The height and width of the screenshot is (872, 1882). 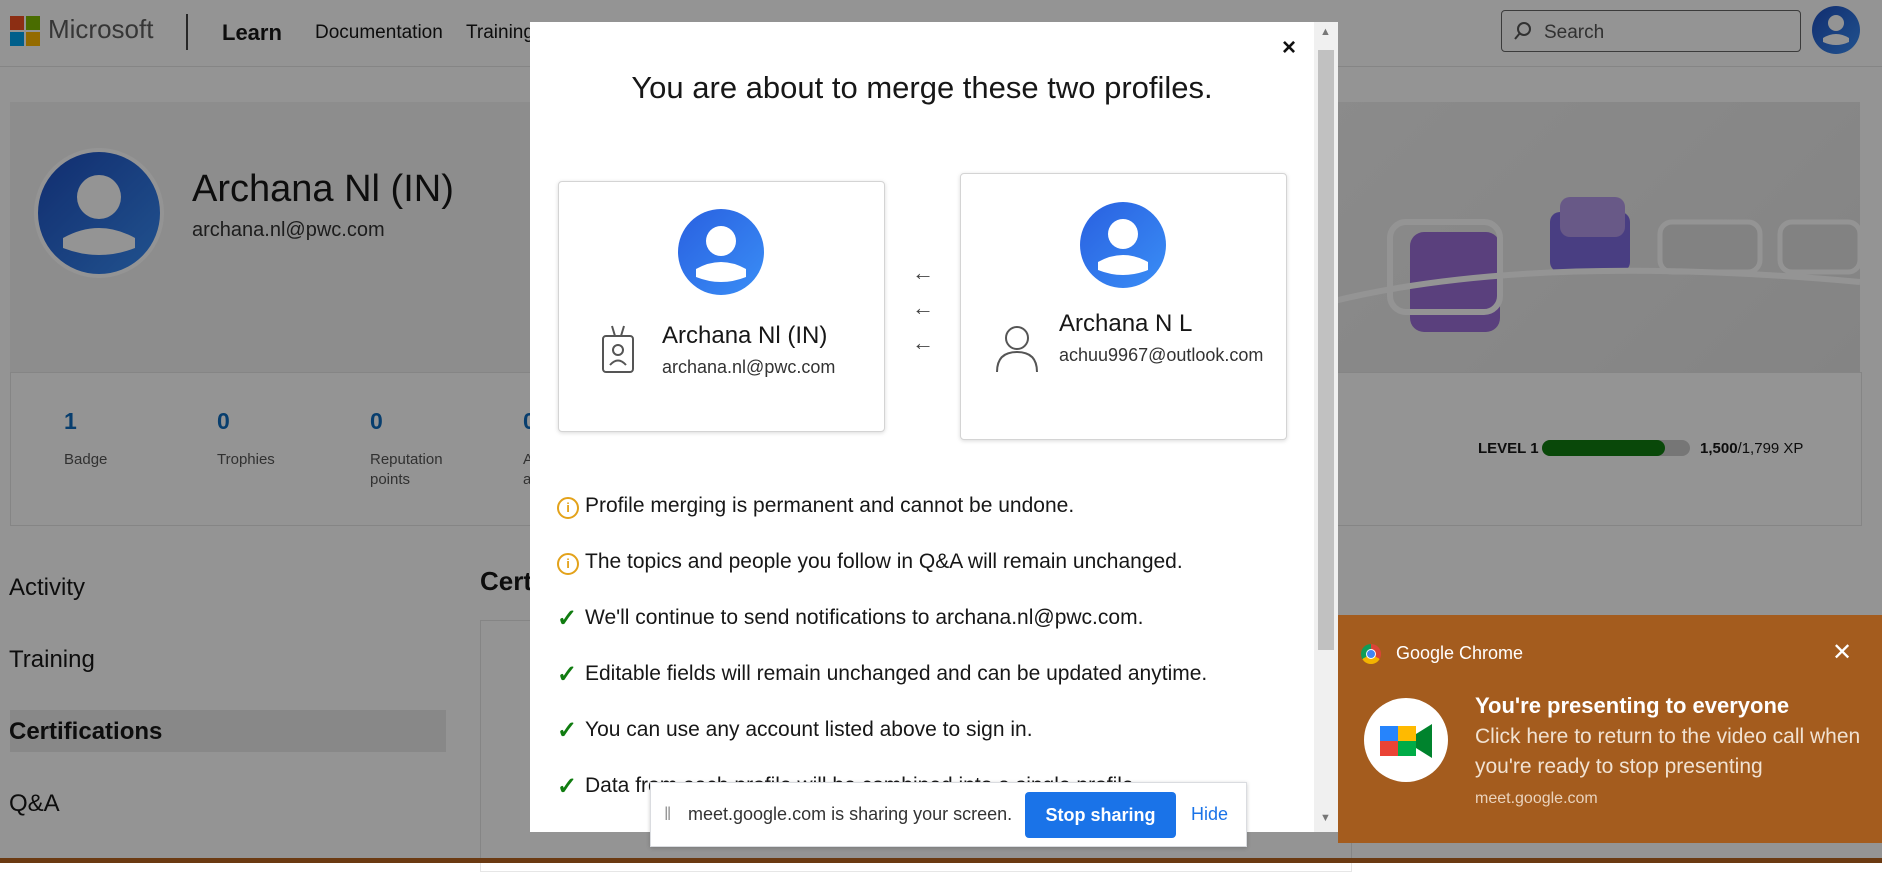 I want to click on target-avatar, so click(x=1123, y=245).